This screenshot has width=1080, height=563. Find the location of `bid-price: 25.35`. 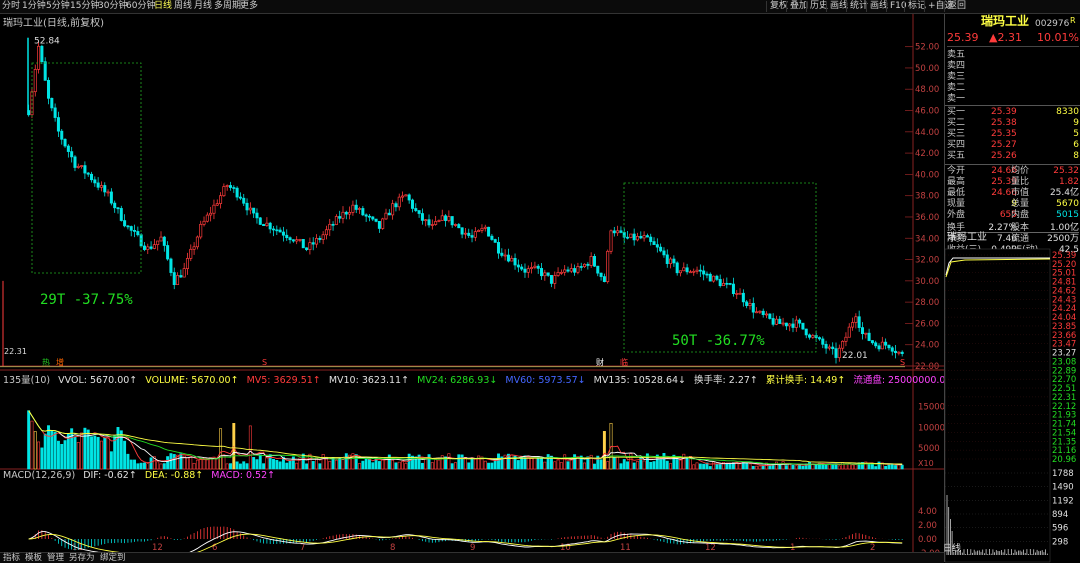

bid-price: 25.35 is located at coordinates (1004, 134).